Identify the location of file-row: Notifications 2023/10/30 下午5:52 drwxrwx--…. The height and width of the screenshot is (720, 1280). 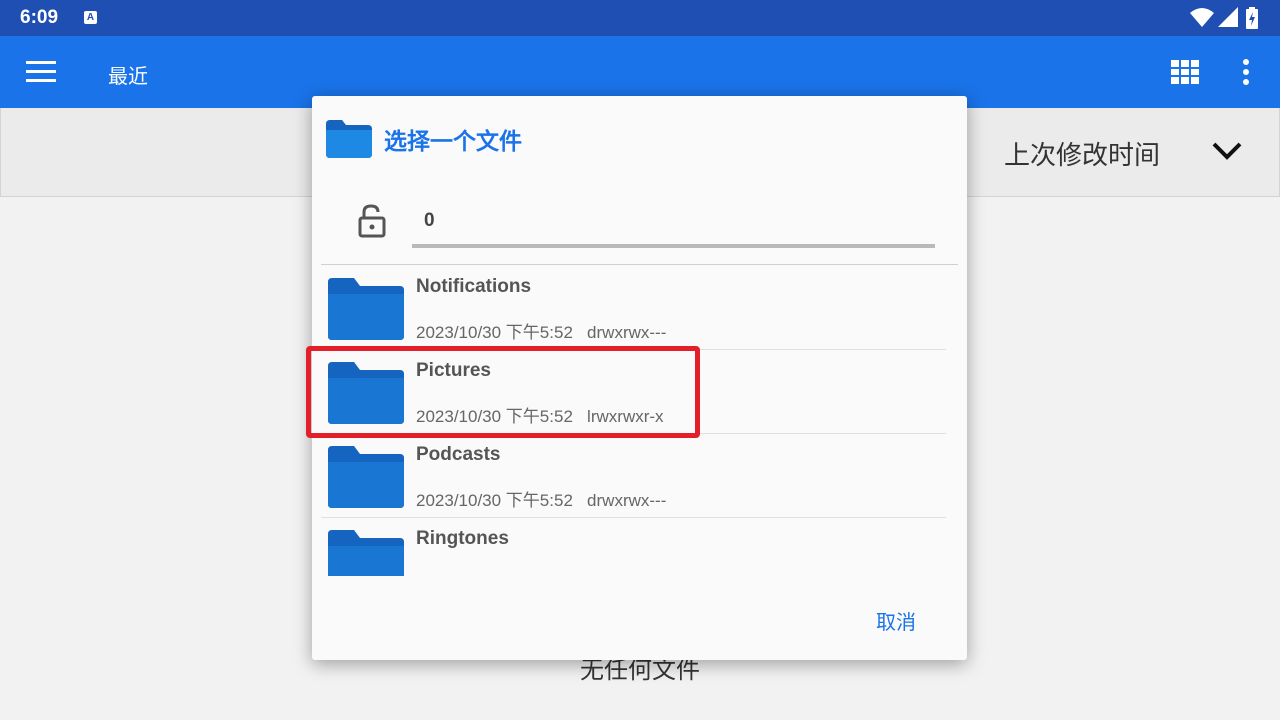
(633, 308).